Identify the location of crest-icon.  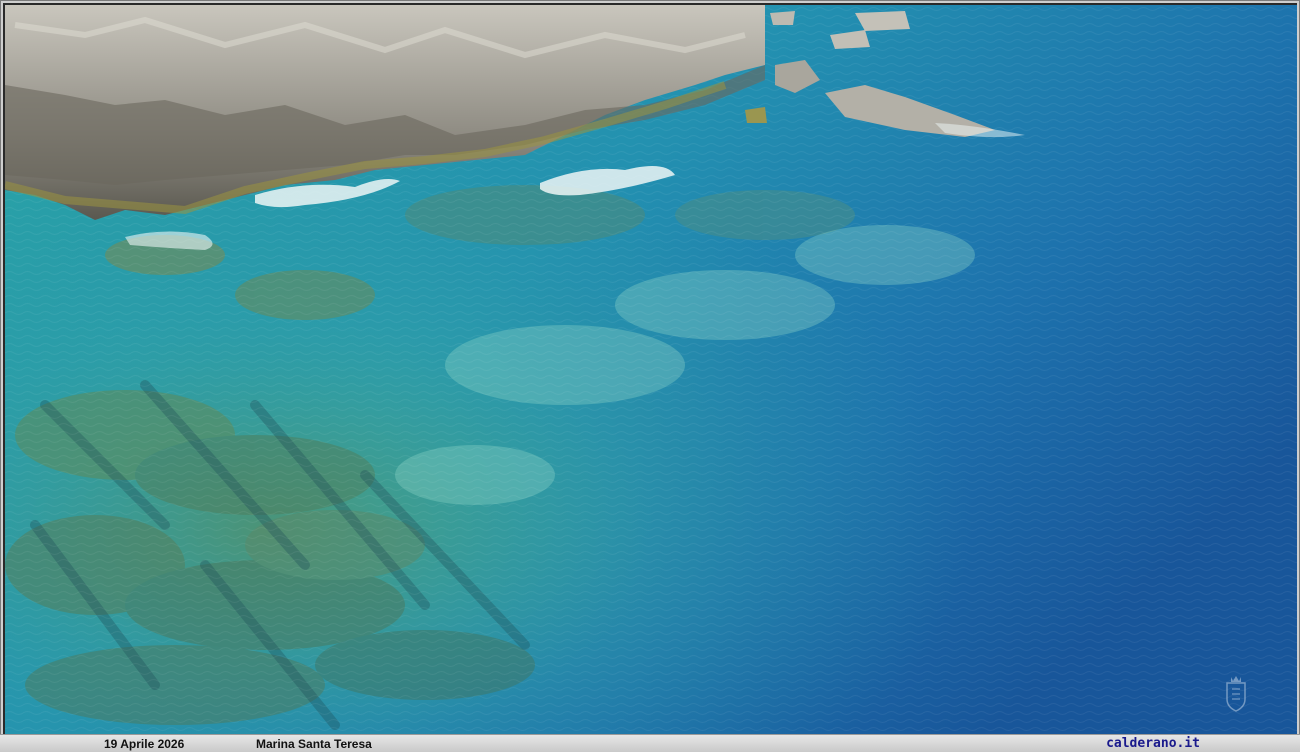
(1236, 694).